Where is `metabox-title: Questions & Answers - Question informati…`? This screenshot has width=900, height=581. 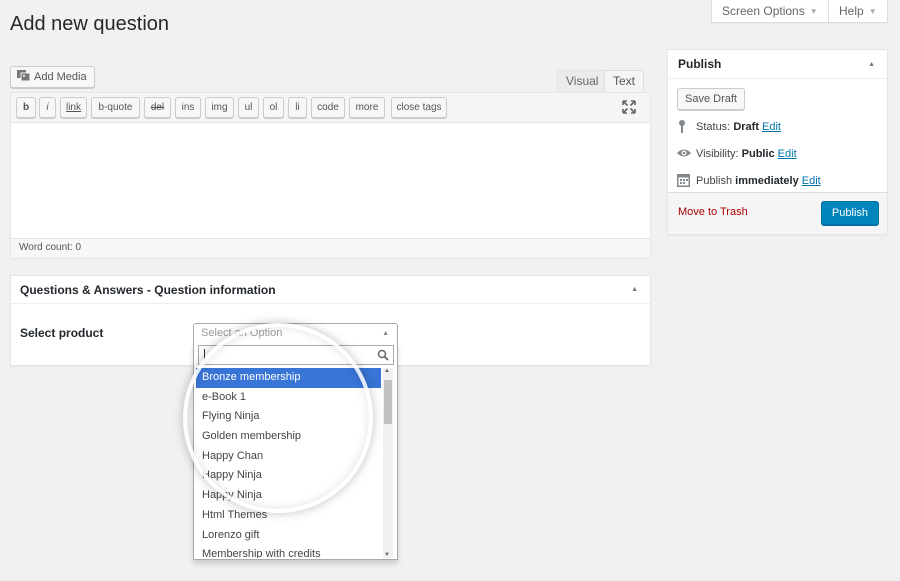 metabox-title: Questions & Answers - Question informati… is located at coordinates (148, 290).